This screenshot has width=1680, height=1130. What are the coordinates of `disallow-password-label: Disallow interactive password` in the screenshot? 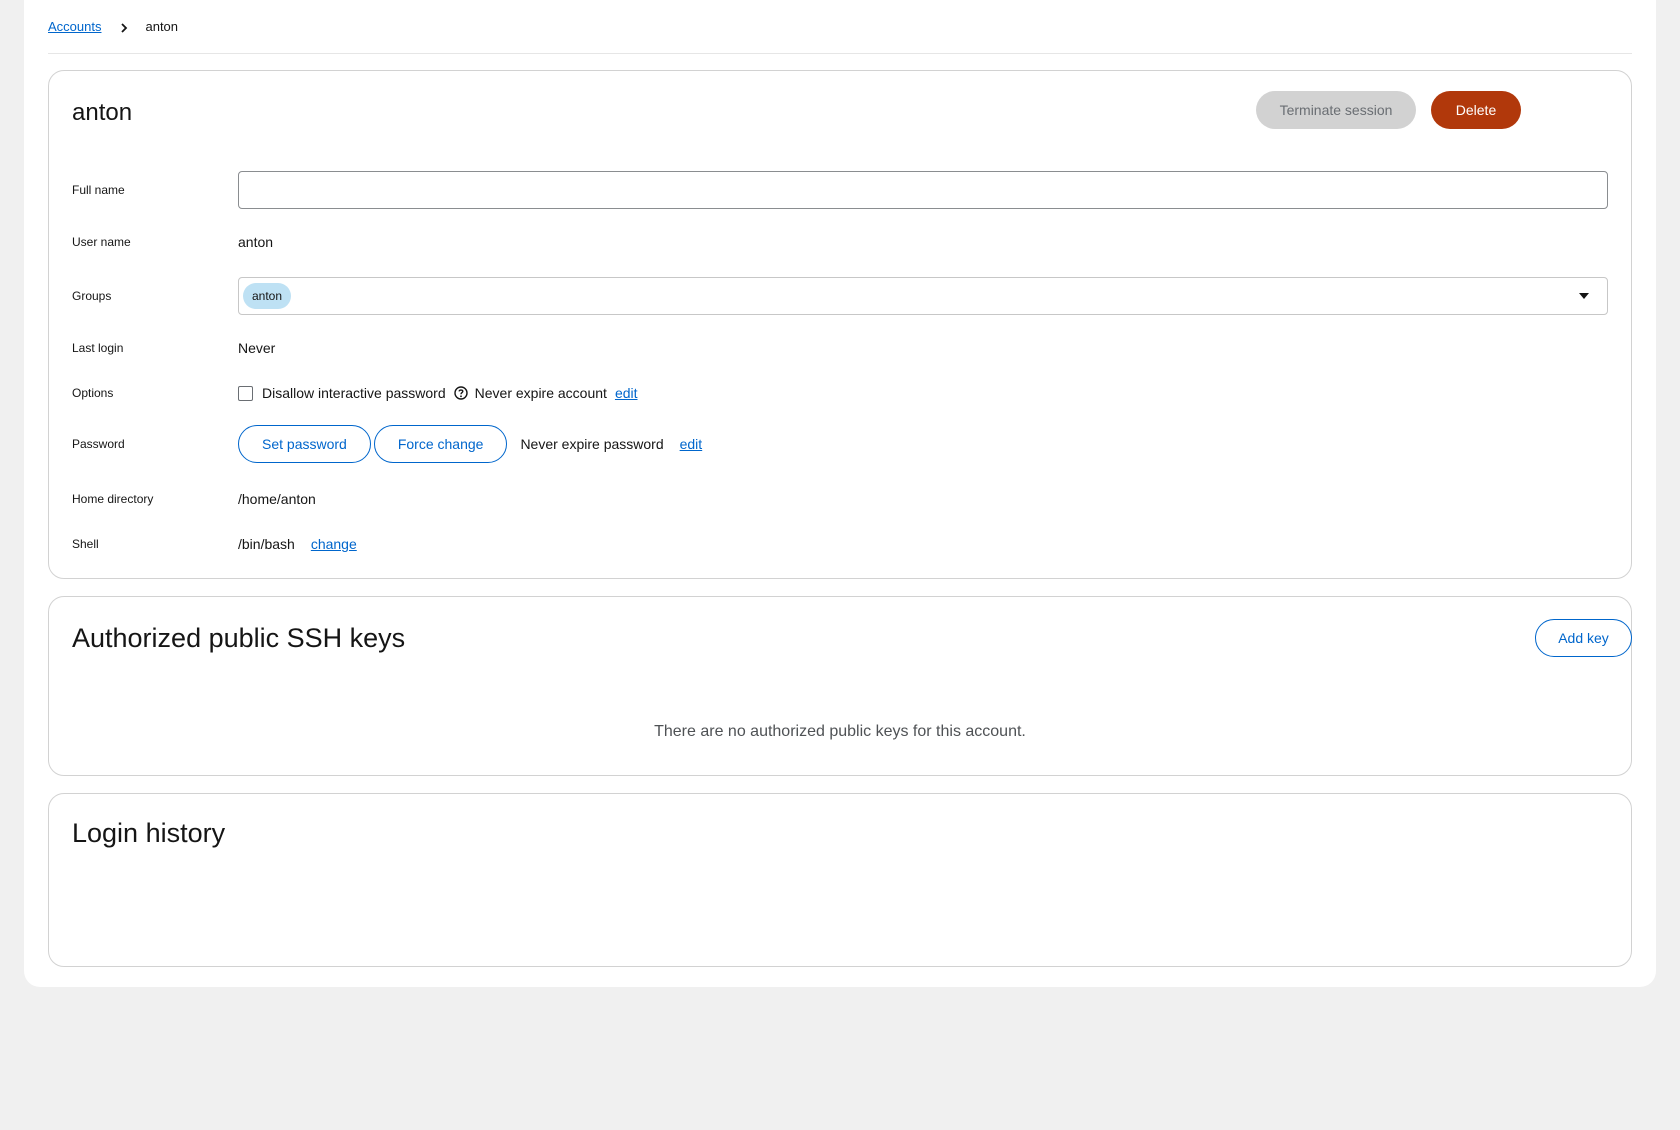 It's located at (354, 393).